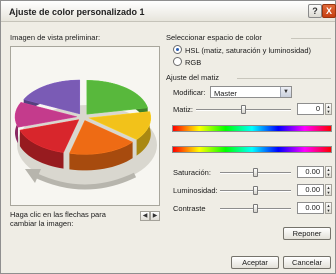 The height and width of the screenshot is (274, 336). Describe the element at coordinates (192, 172) in the screenshot. I see `saturation-label: Saturación:` at that location.